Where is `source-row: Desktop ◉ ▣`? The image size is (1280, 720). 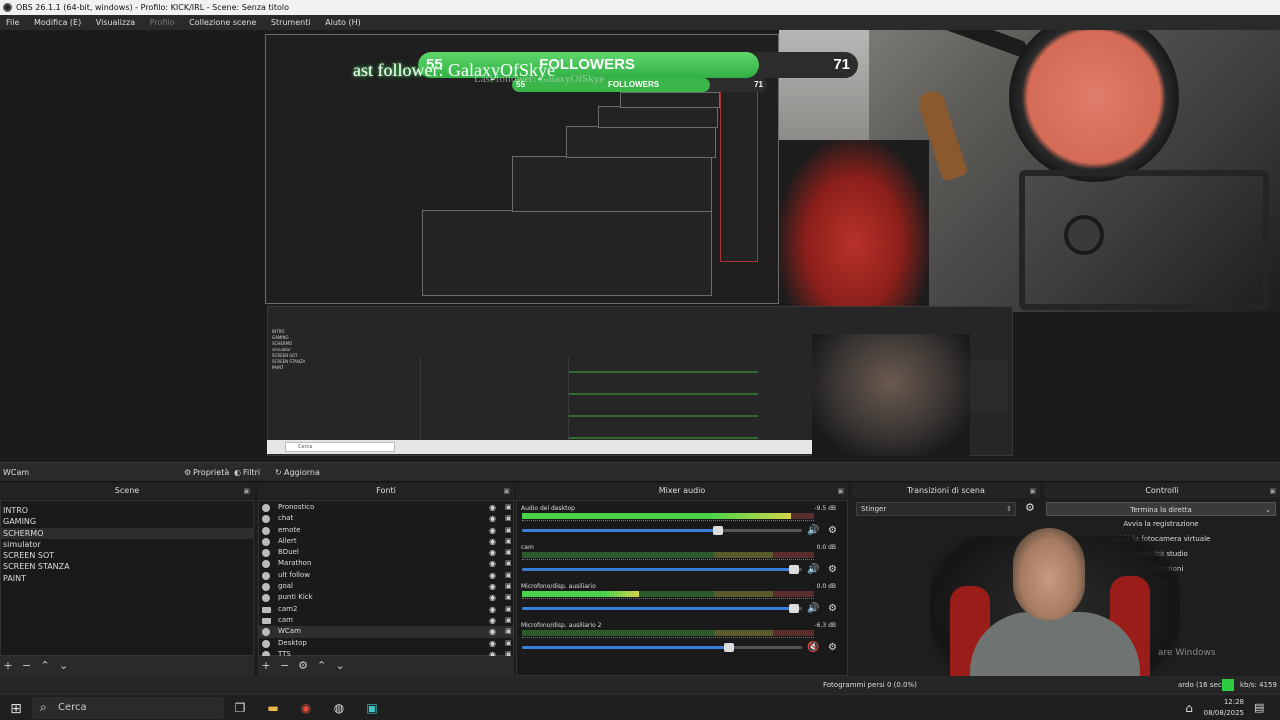 source-row: Desktop ◉ ▣ is located at coordinates (386, 643).